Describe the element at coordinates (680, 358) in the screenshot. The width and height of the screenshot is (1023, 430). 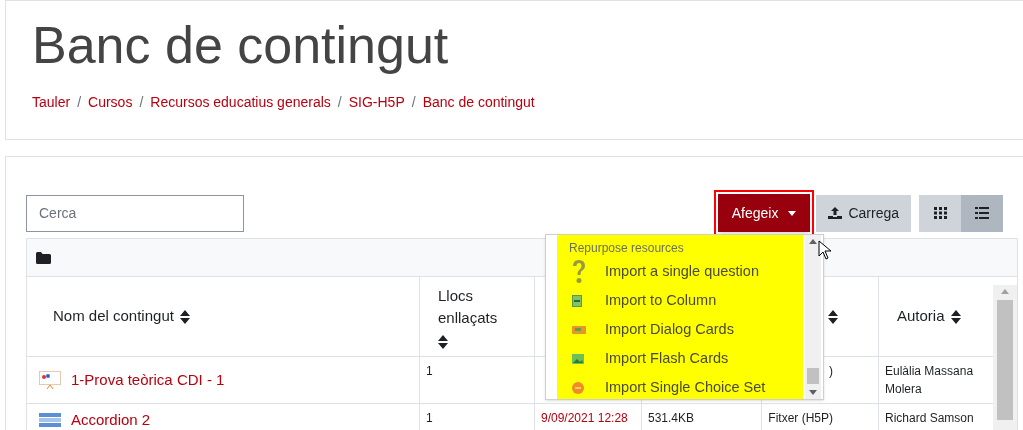
I see `menu-item: Import Flash Cards` at that location.